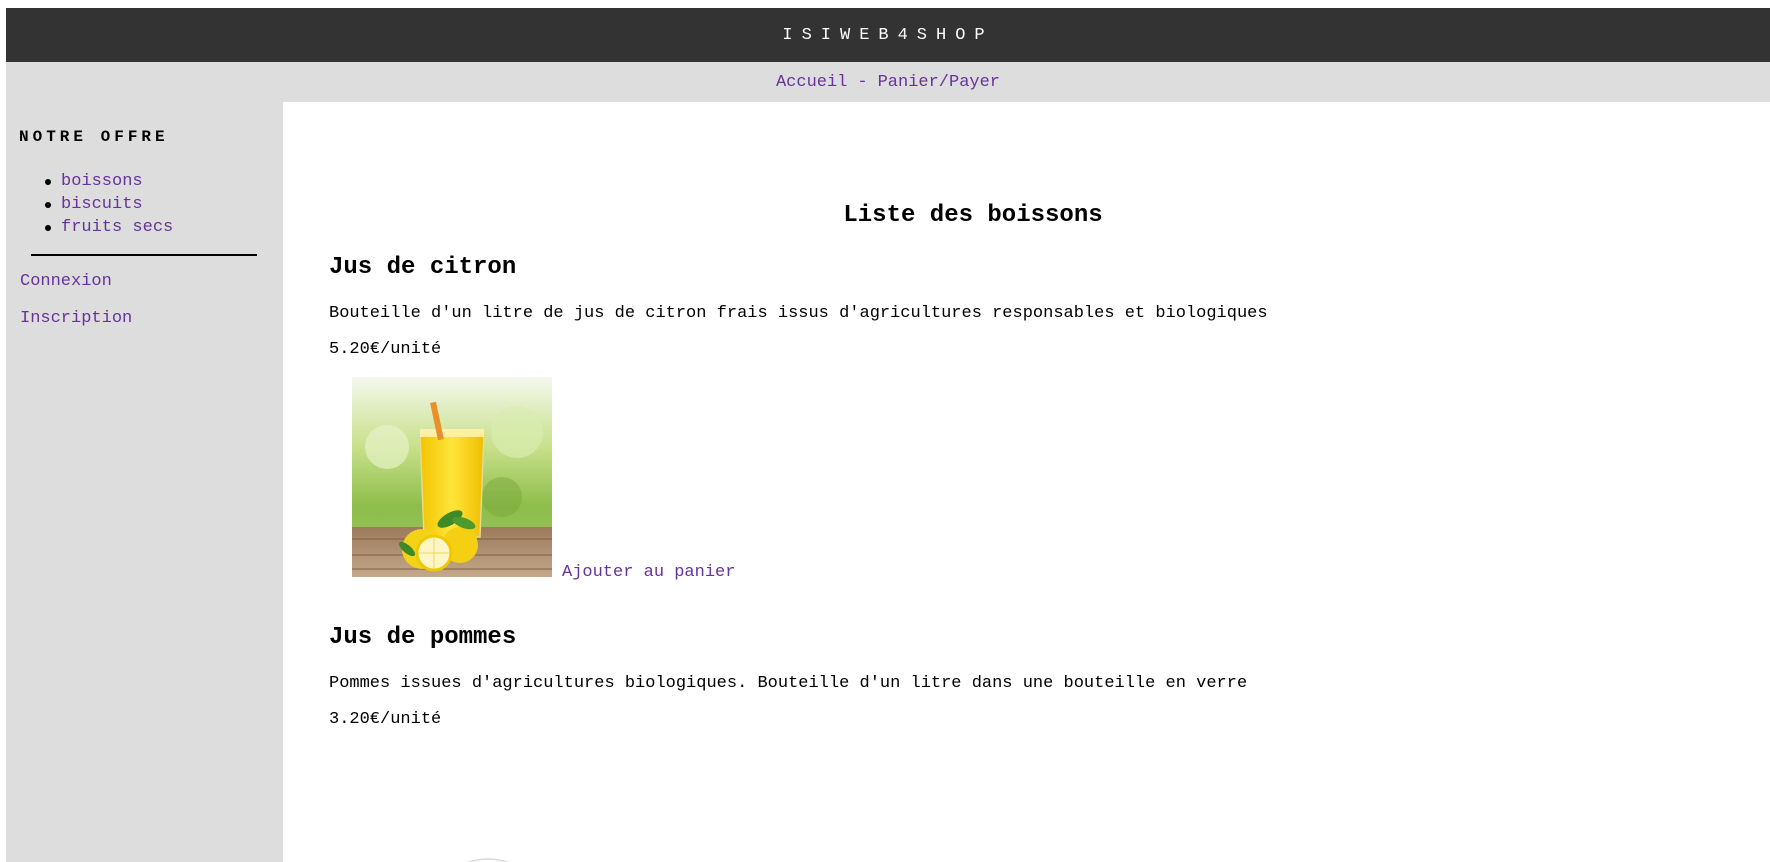 The width and height of the screenshot is (1770, 862). I want to click on category-item: biscuits, so click(100, 204).